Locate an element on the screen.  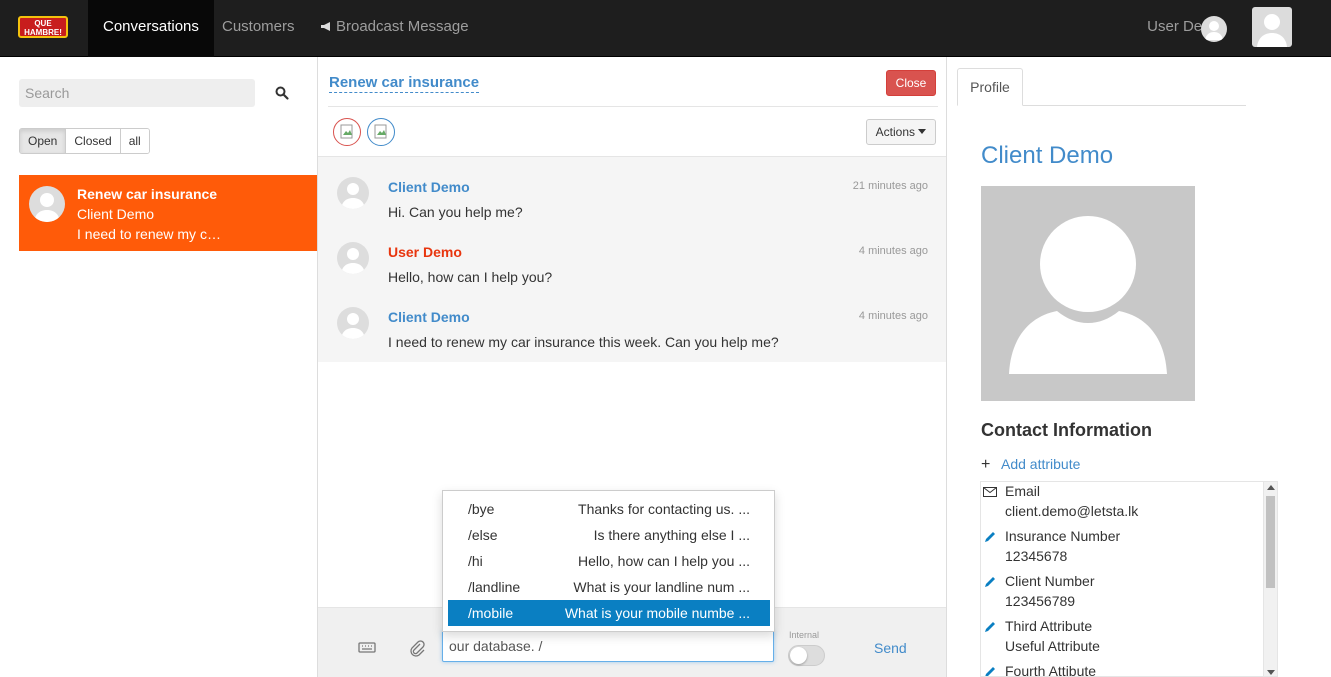
nav-broadcast-message: Broadcast Message is located at coordinates (394, 28).